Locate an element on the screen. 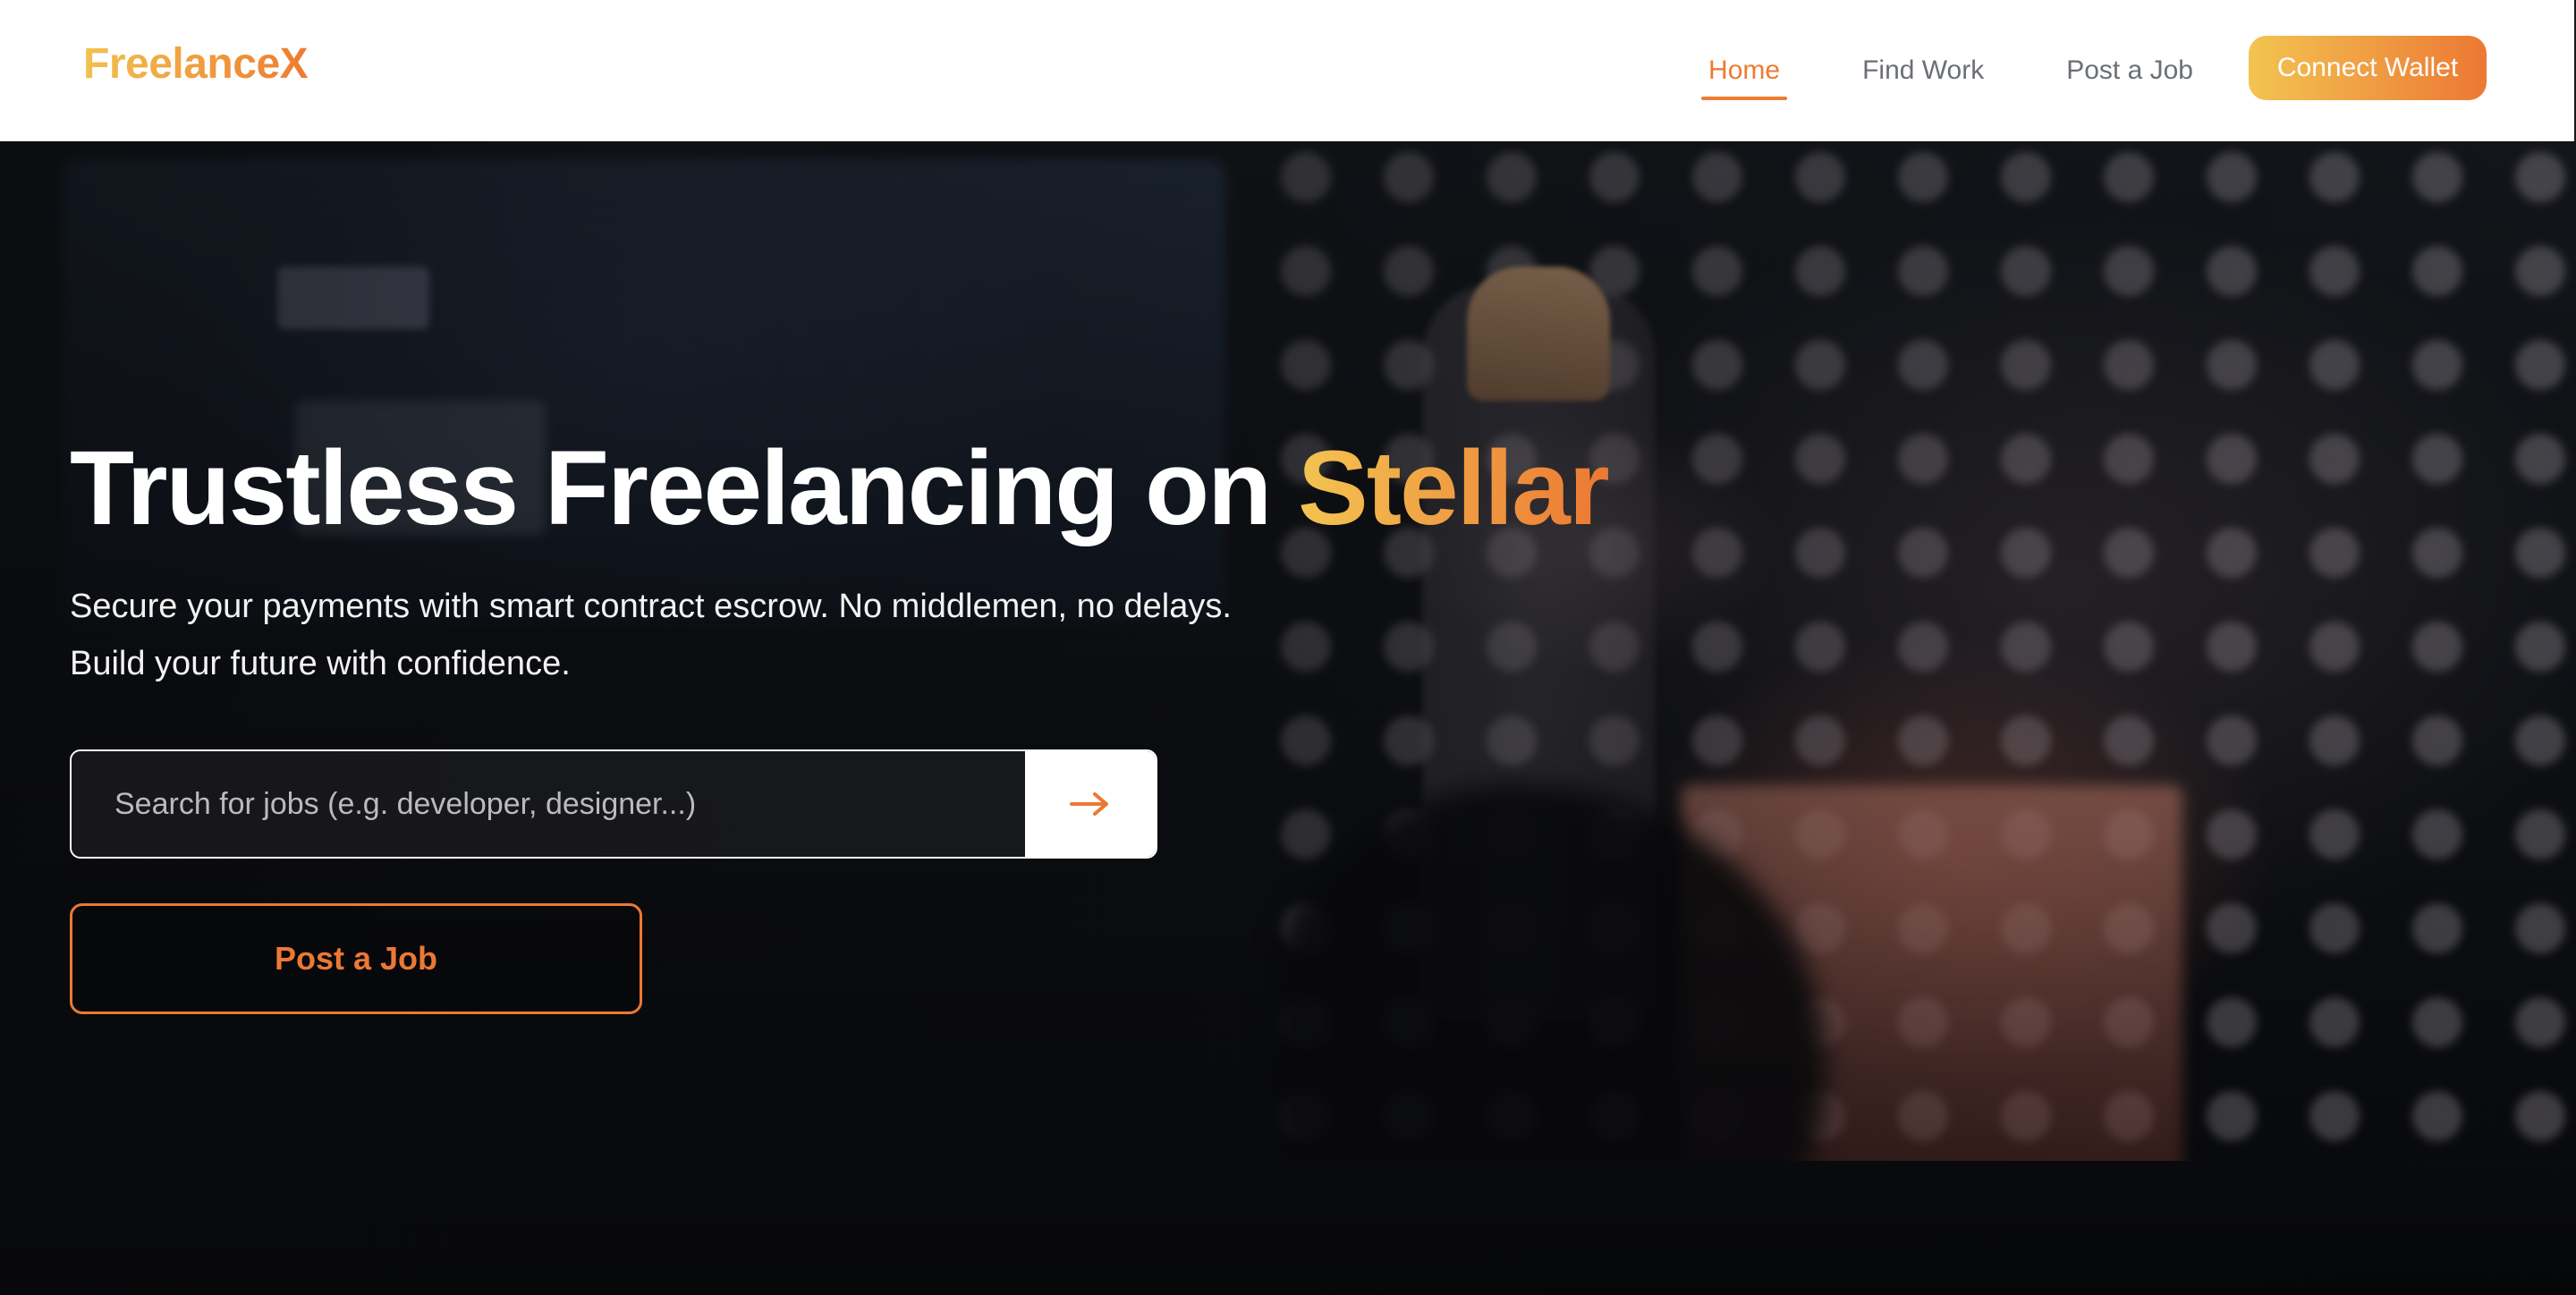 Image resolution: width=2576 pixels, height=1295 pixels. hero-subtitle-line-2: Build your future with confidence. is located at coordinates (320, 663).